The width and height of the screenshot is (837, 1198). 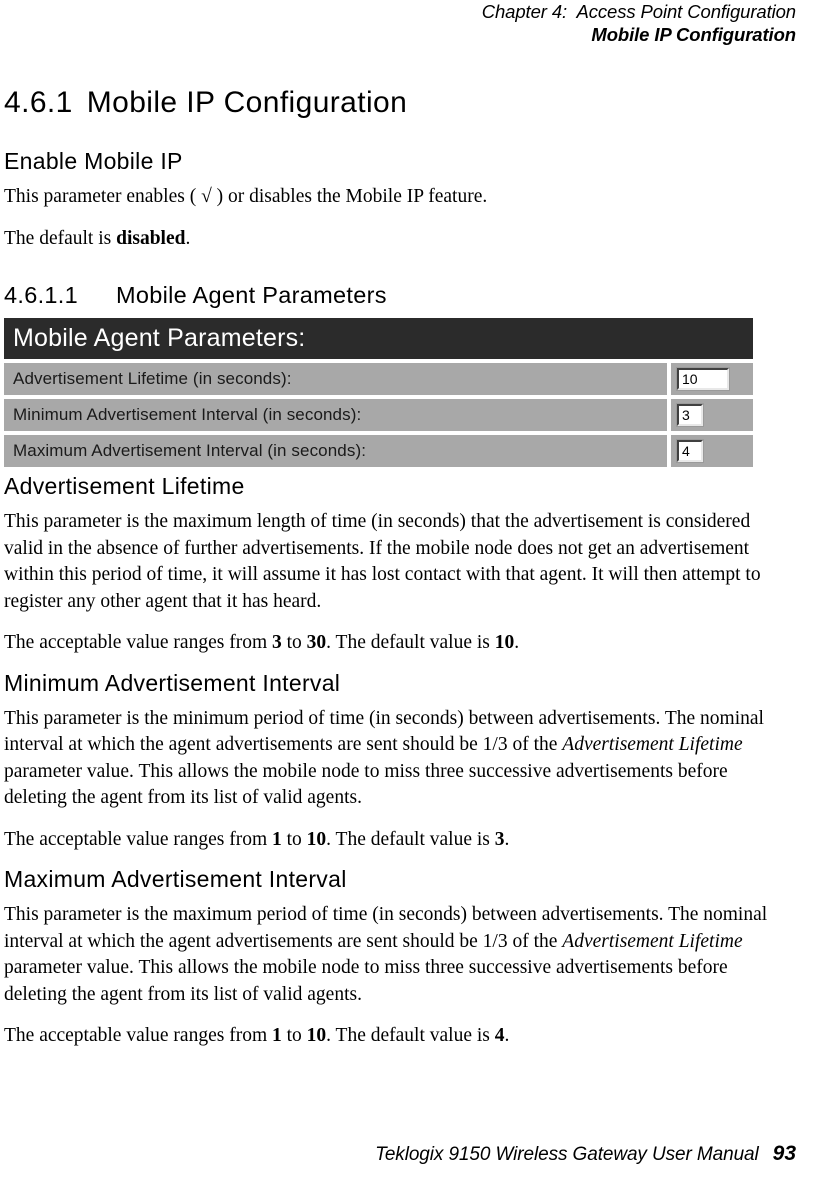 What do you see at coordinates (378, 338) in the screenshot?
I see `panel-title-bar: Mobile Agent Parameters:` at bounding box center [378, 338].